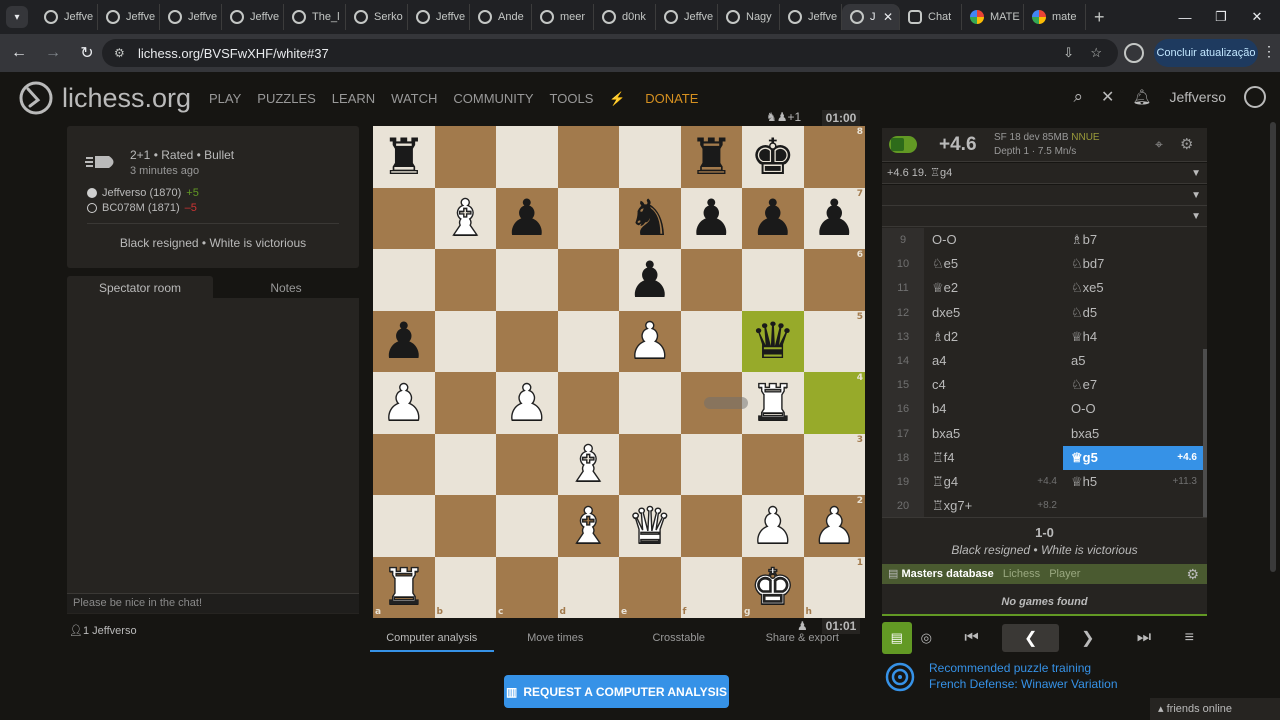 Image resolution: width=1280 pixels, height=720 pixels. I want to click on notifications-bell-icon: 🔔︎, so click(1141, 97).